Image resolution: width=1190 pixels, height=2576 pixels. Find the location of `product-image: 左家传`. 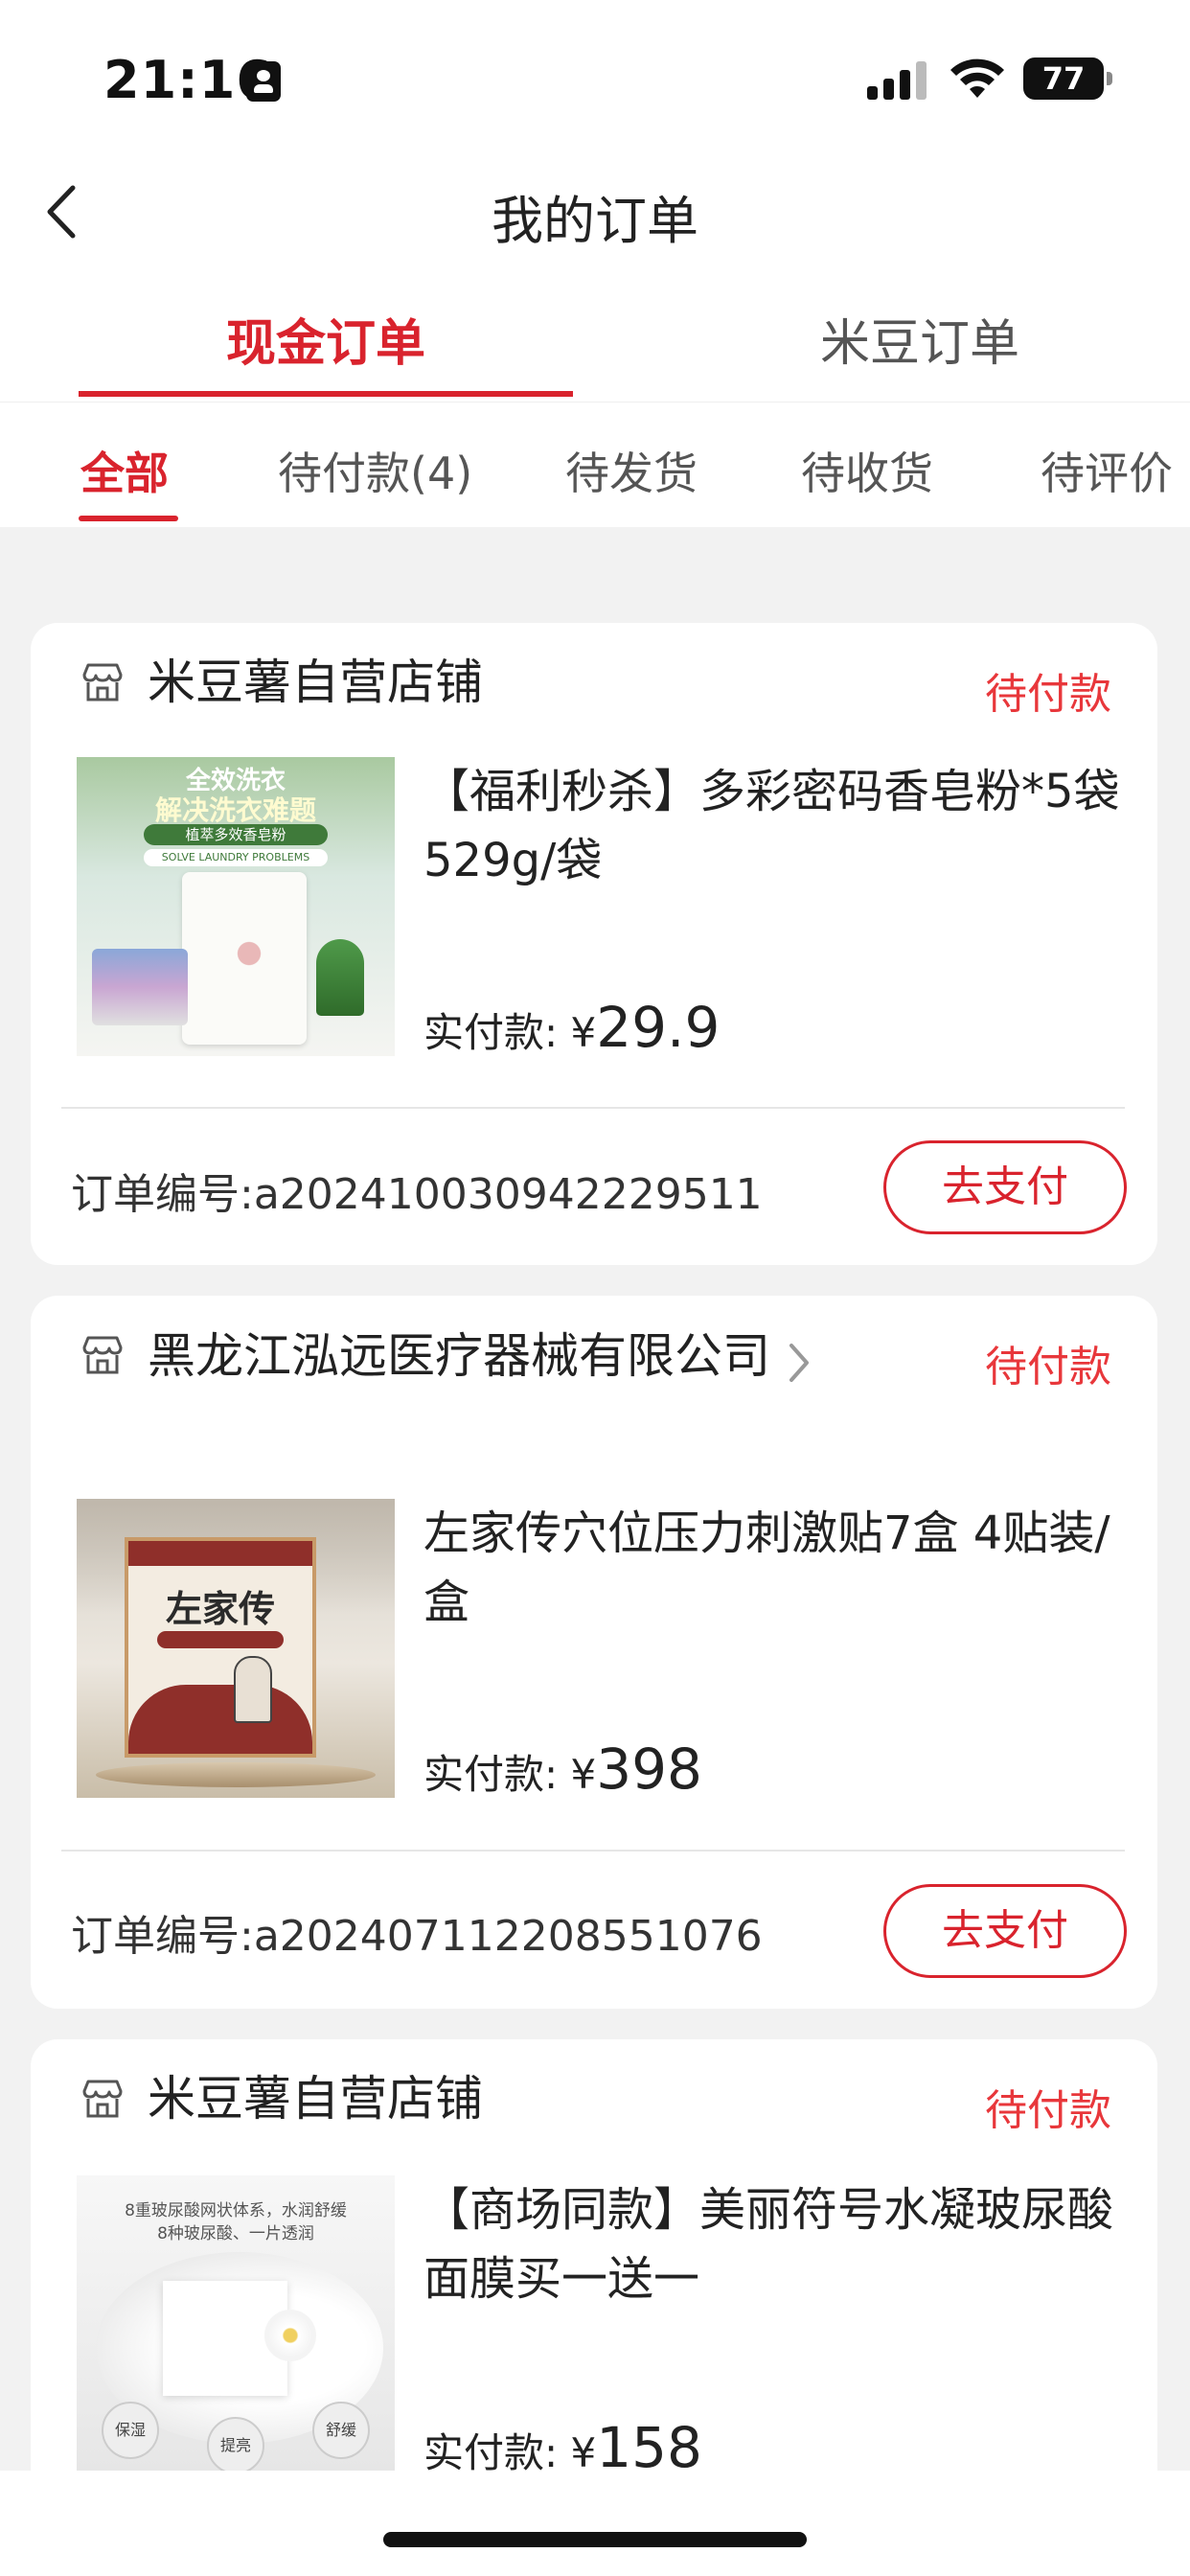

product-image: 左家传 is located at coordinates (236, 1648).